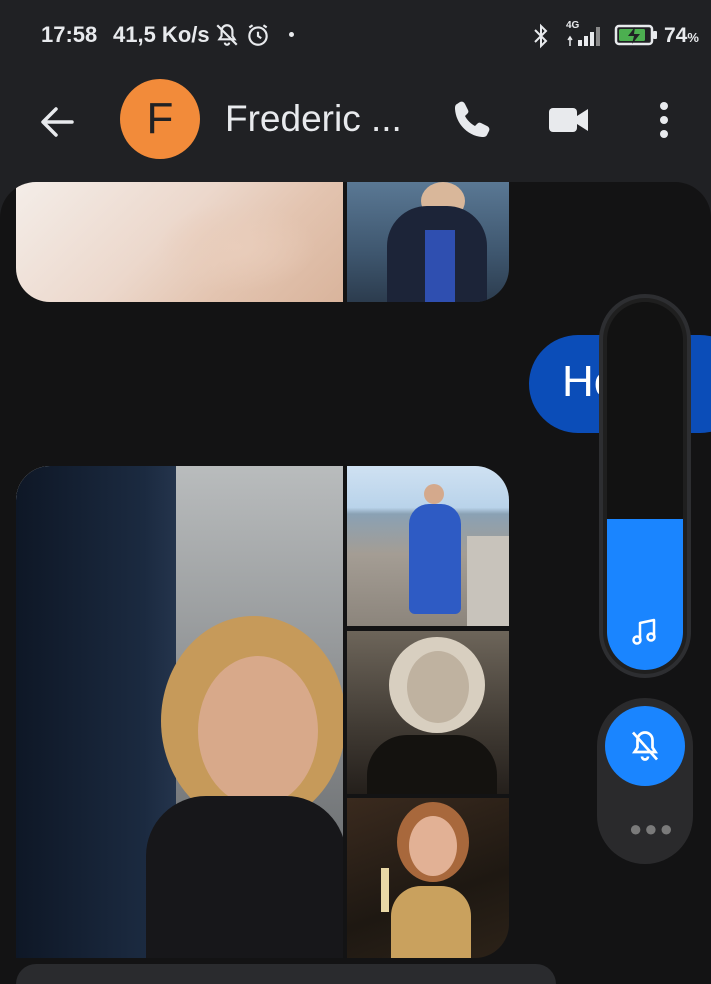  I want to click on notification-dot, so click(291, 34).